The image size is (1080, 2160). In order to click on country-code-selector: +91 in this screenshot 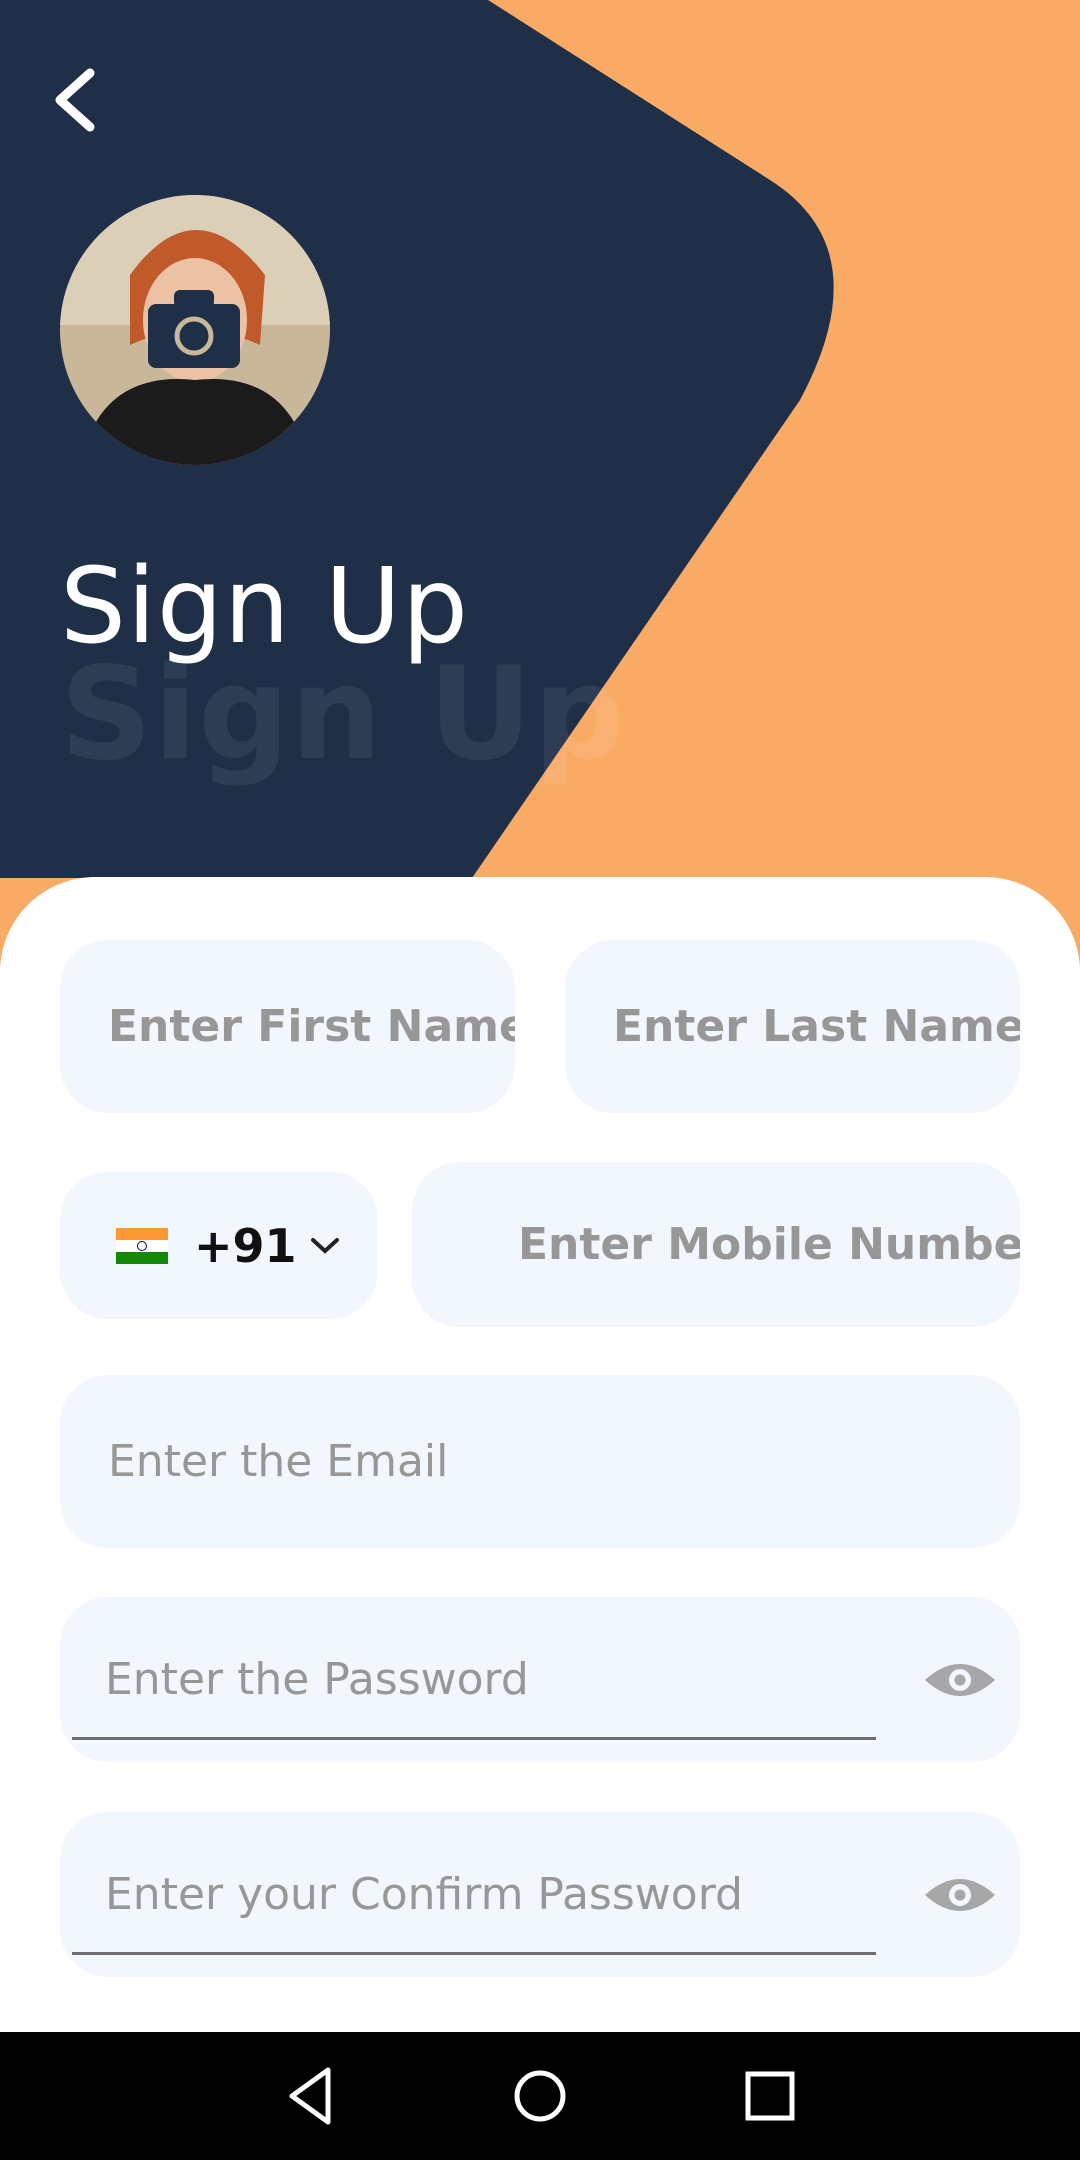, I will do `click(219, 1245)`.